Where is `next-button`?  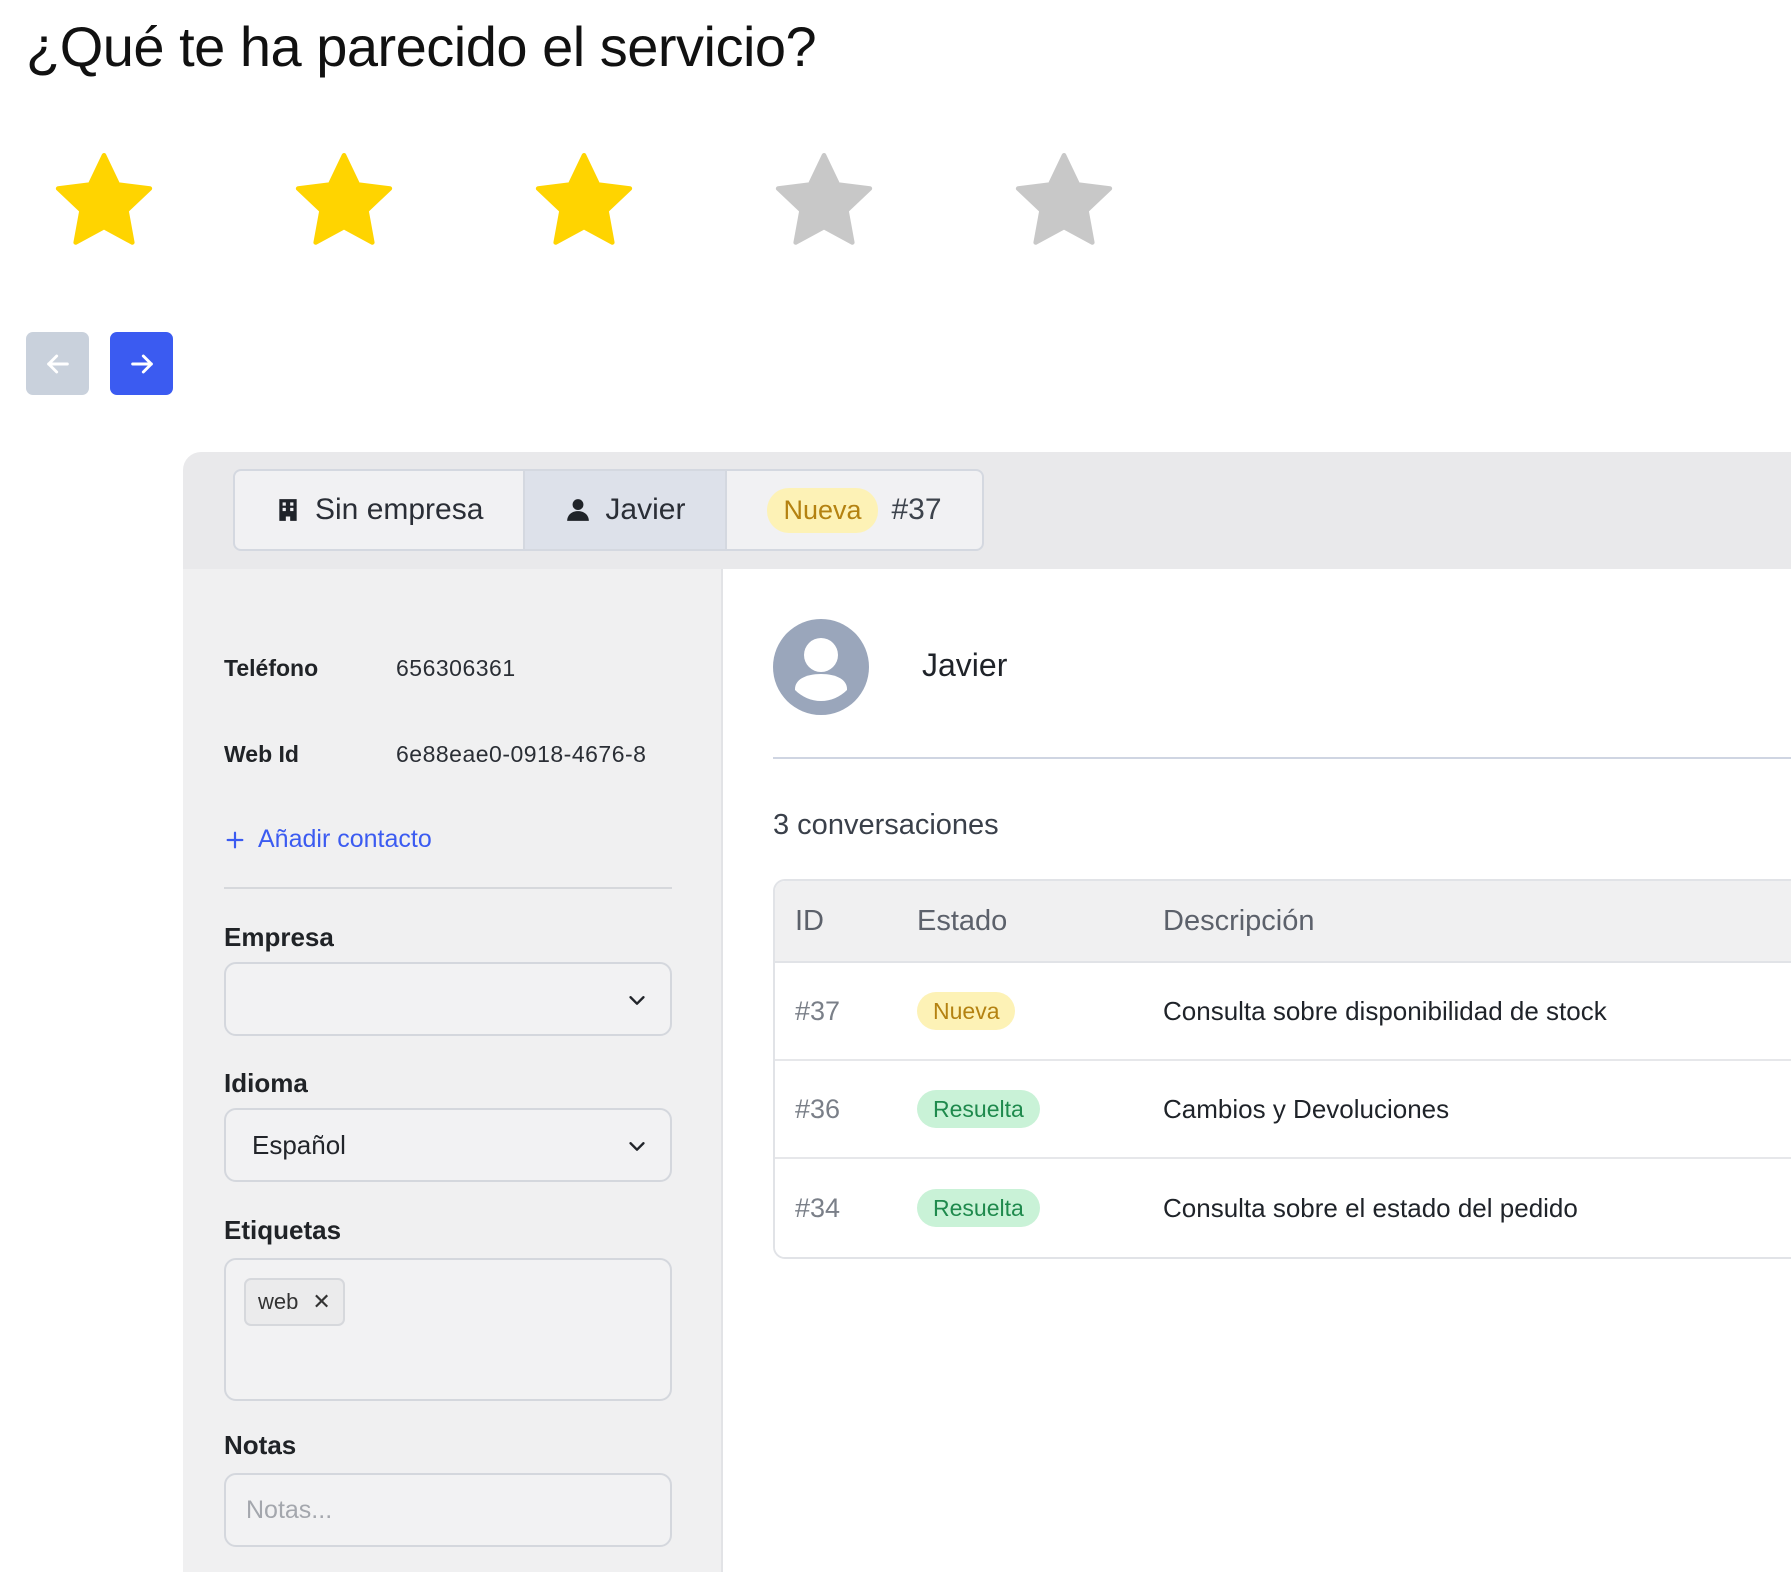
next-button is located at coordinates (141, 363).